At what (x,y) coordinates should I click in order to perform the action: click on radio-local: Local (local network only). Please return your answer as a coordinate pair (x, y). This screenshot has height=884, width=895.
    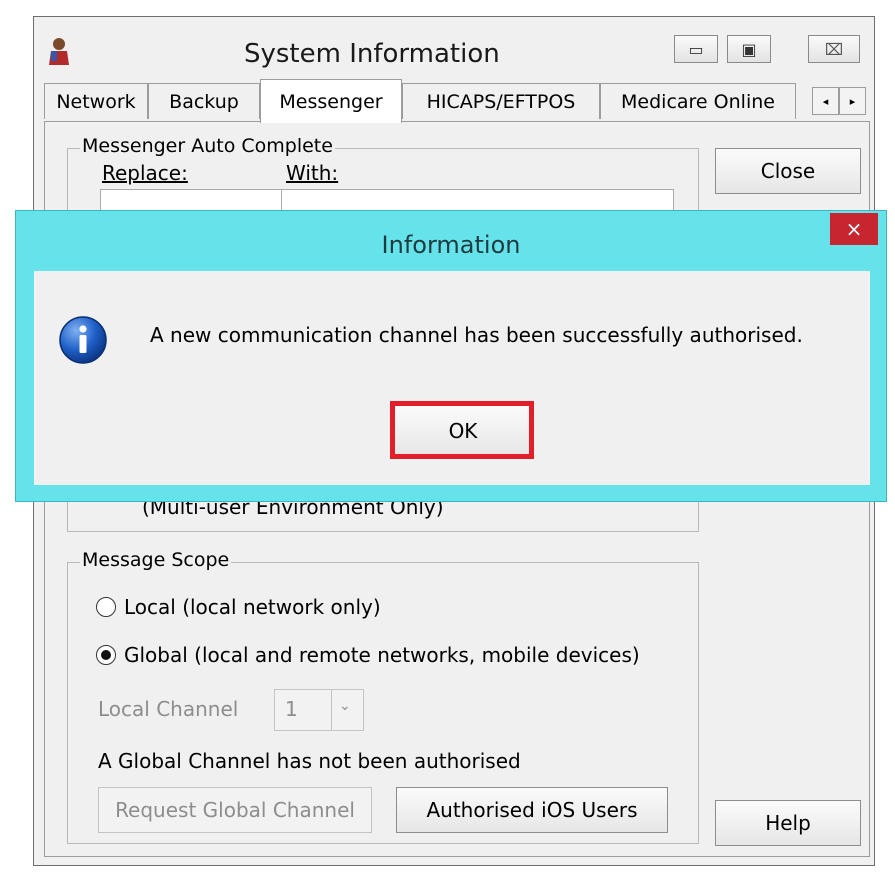
    Looking at the image, I should click on (238, 607).